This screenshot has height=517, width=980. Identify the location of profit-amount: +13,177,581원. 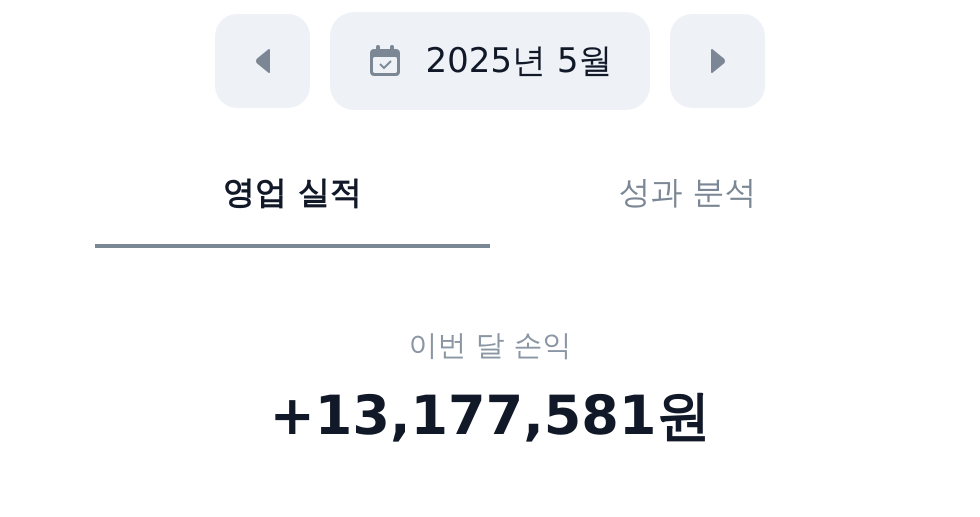
(490, 416).